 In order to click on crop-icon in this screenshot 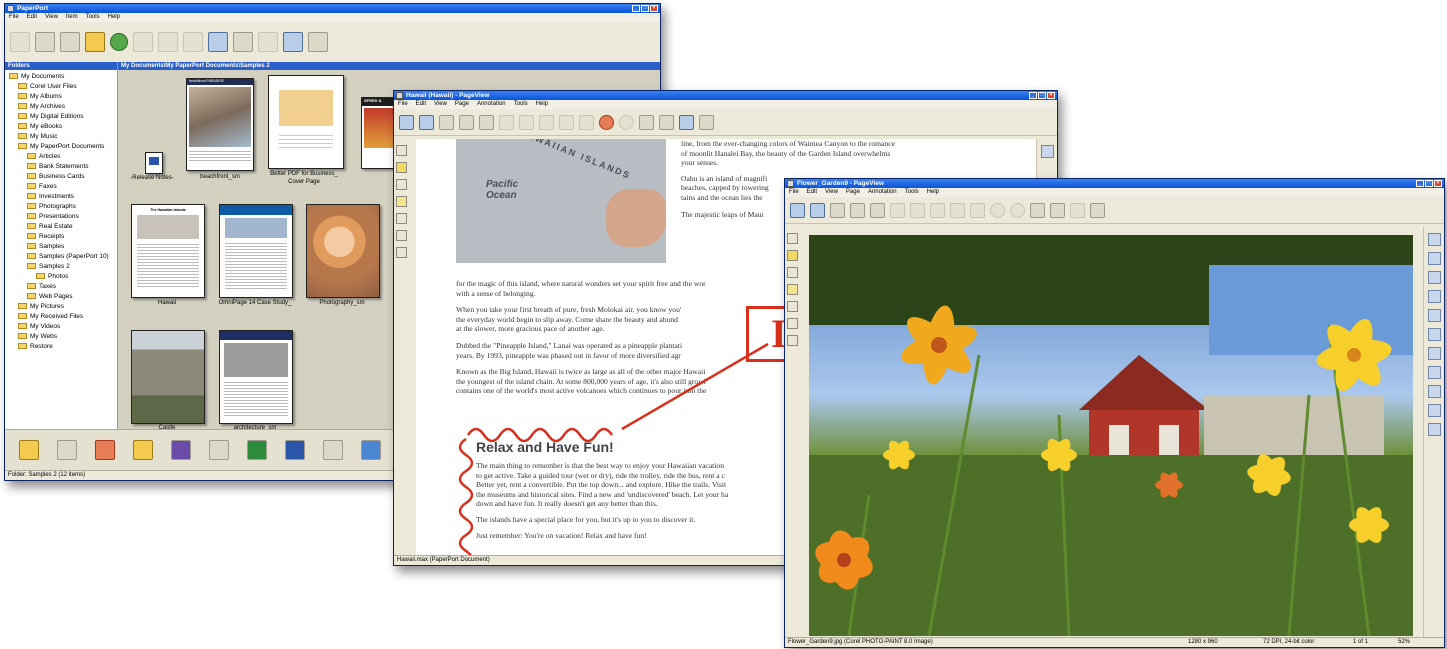, I will do `click(526, 122)`.